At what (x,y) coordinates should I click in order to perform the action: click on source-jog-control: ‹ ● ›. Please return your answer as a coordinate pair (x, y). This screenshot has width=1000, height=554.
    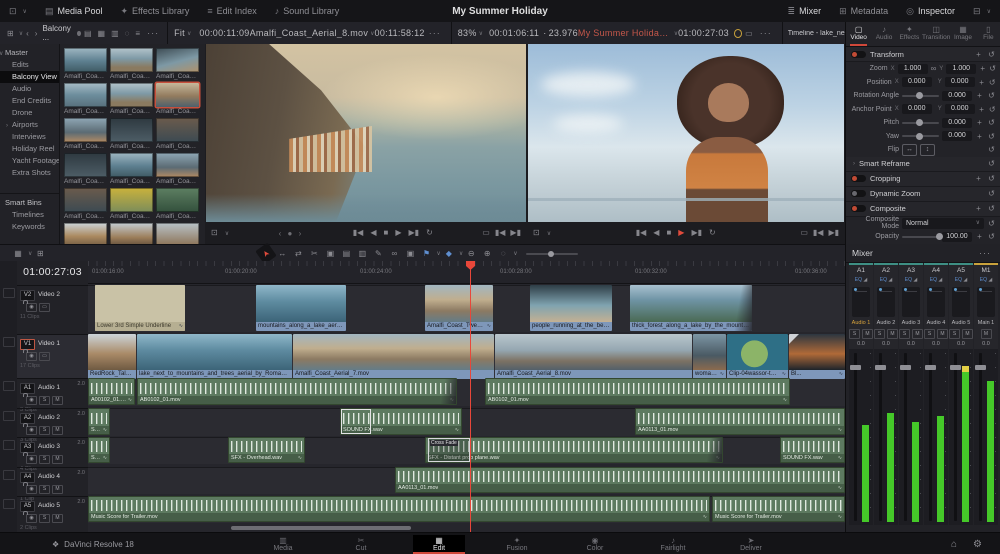
    Looking at the image, I should click on (291, 233).